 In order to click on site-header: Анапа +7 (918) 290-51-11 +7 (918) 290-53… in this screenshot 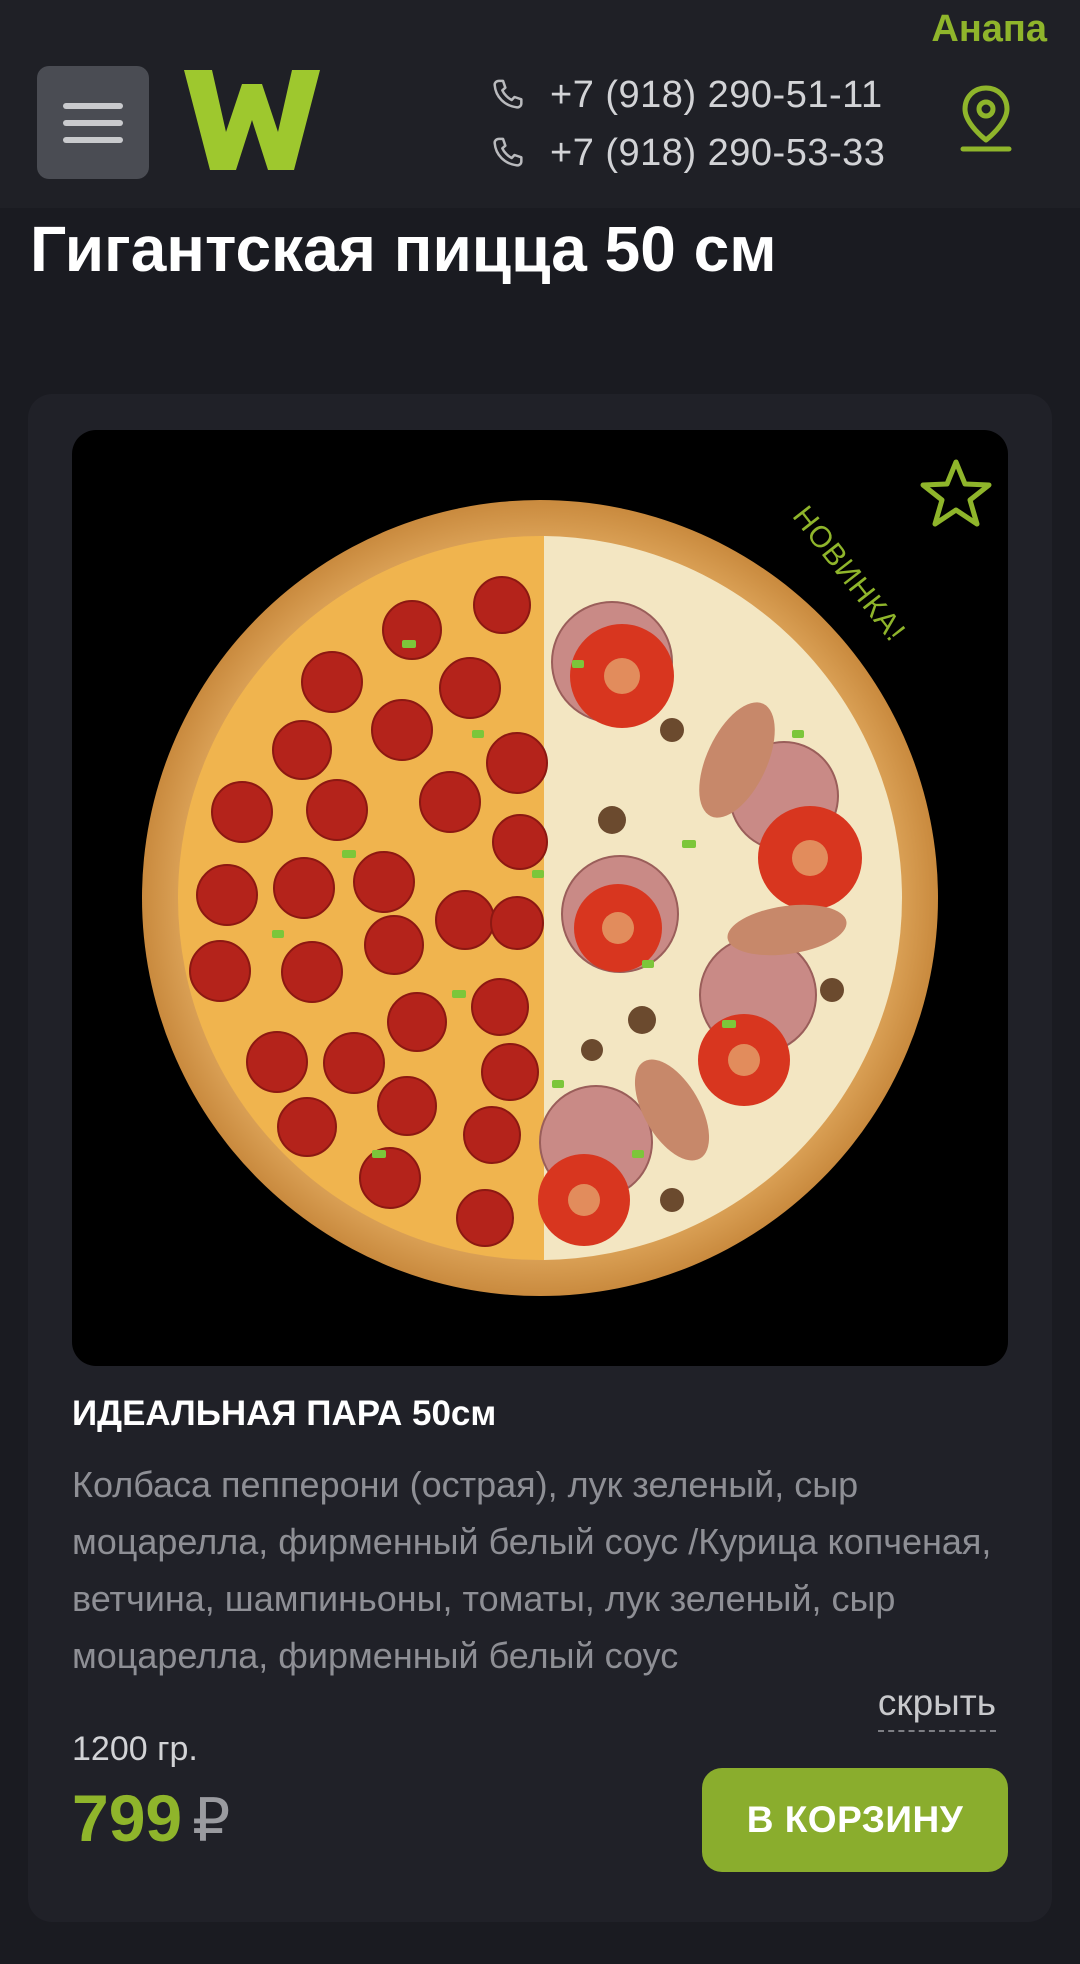, I will do `click(540, 104)`.